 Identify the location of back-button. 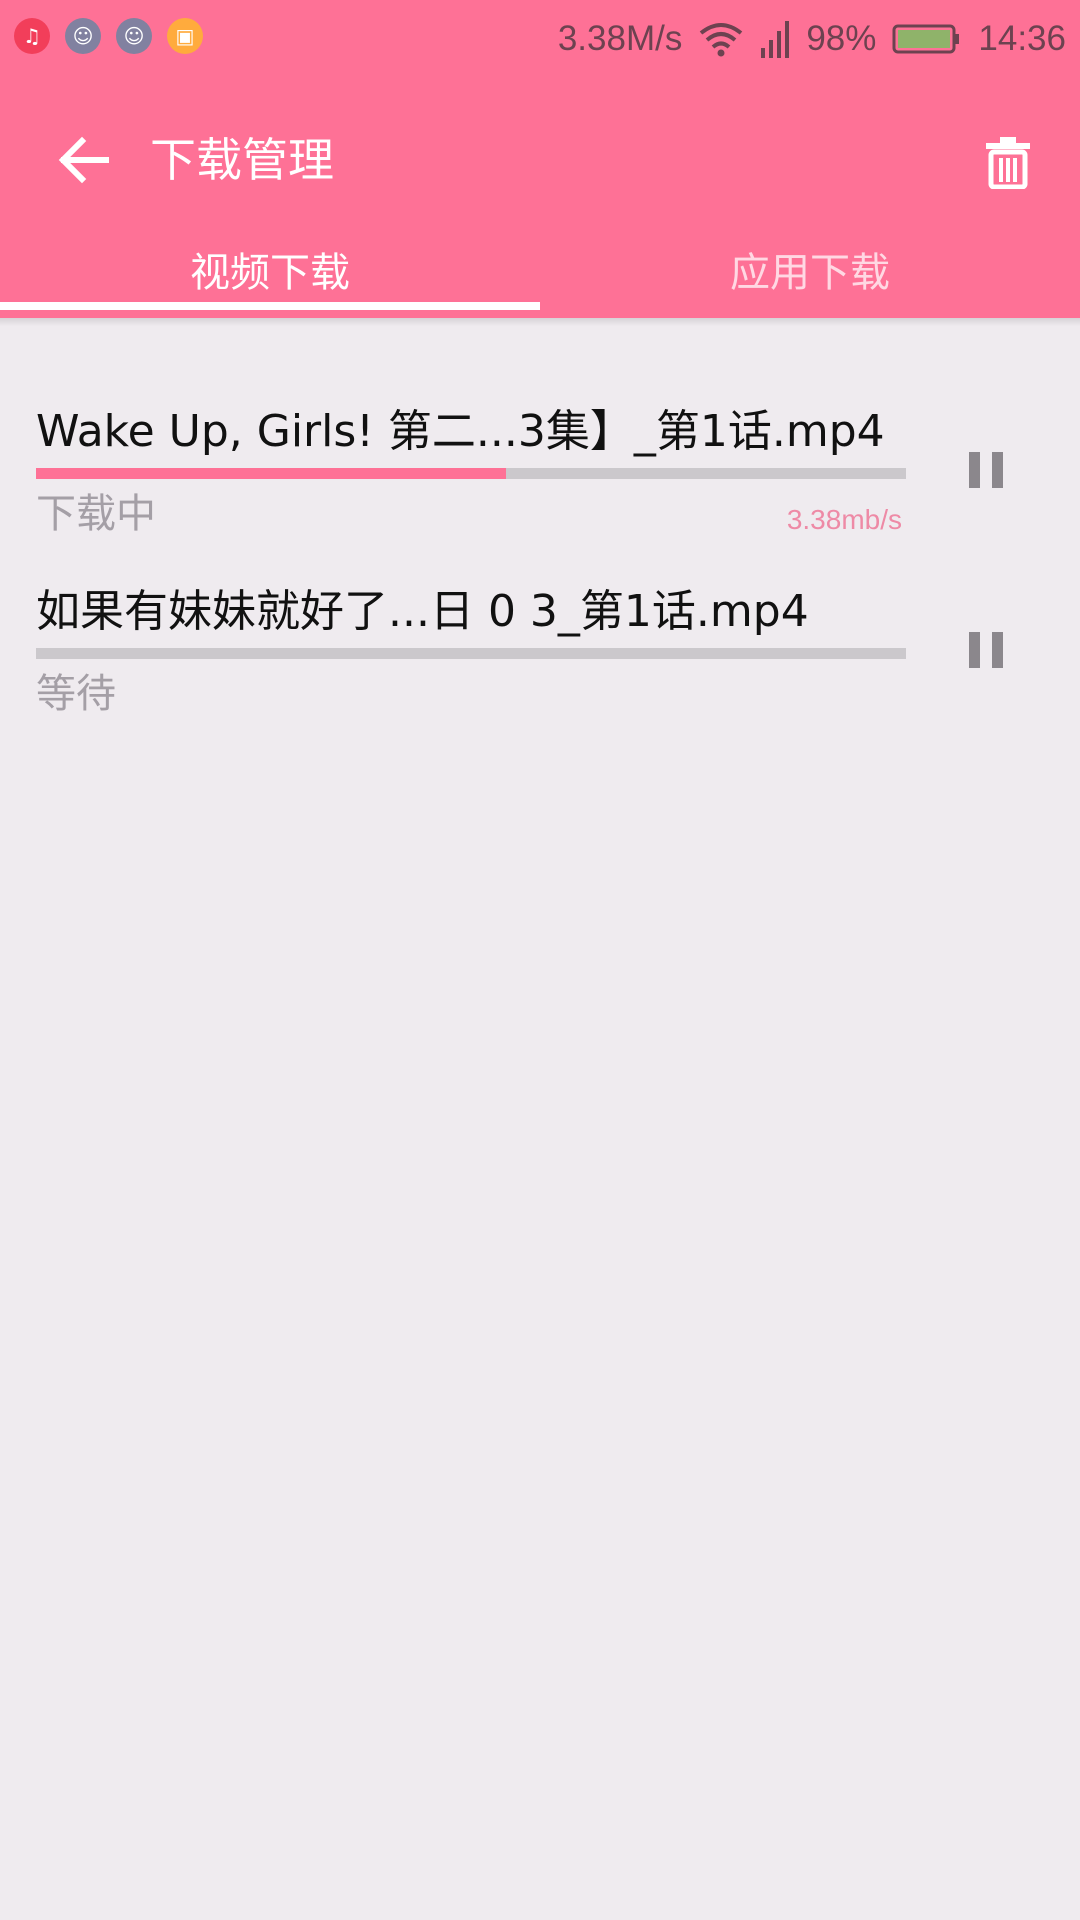
(84, 160).